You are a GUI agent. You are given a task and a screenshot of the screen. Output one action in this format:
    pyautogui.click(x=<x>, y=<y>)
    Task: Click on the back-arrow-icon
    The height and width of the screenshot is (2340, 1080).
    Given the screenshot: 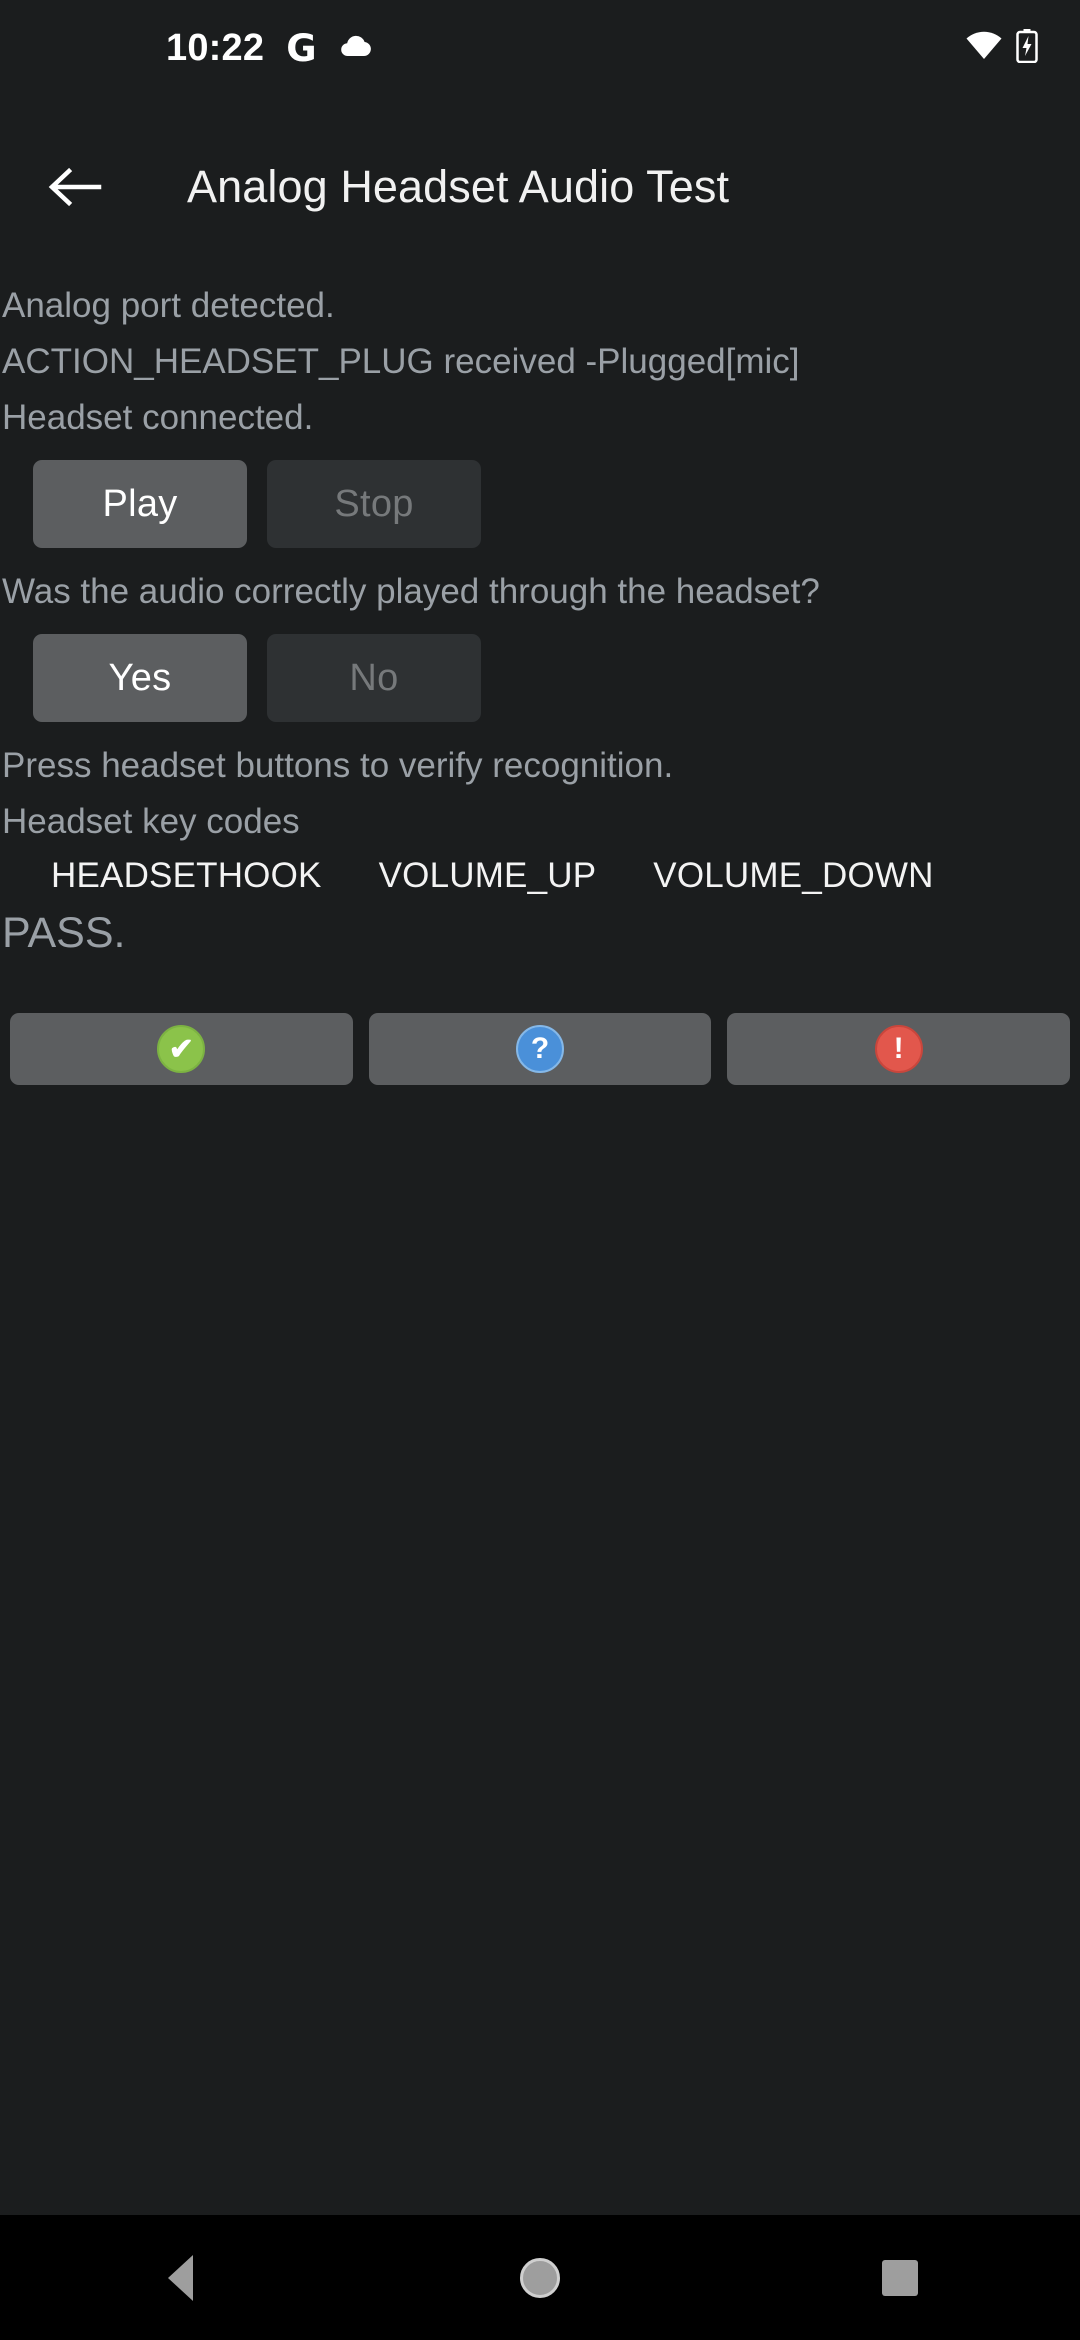 What is the action you would take?
    pyautogui.click(x=75, y=187)
    